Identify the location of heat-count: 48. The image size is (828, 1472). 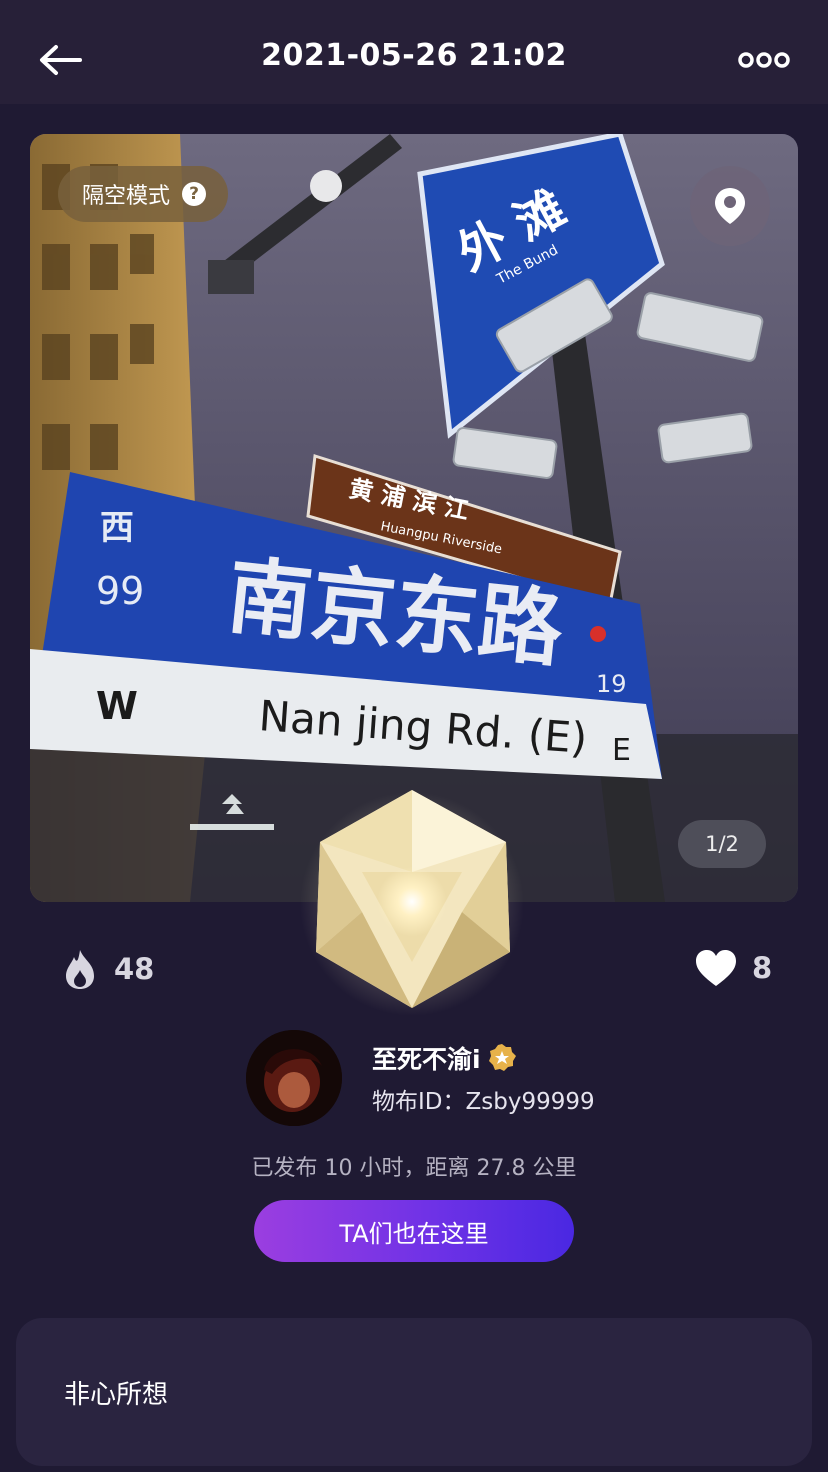
(134, 969).